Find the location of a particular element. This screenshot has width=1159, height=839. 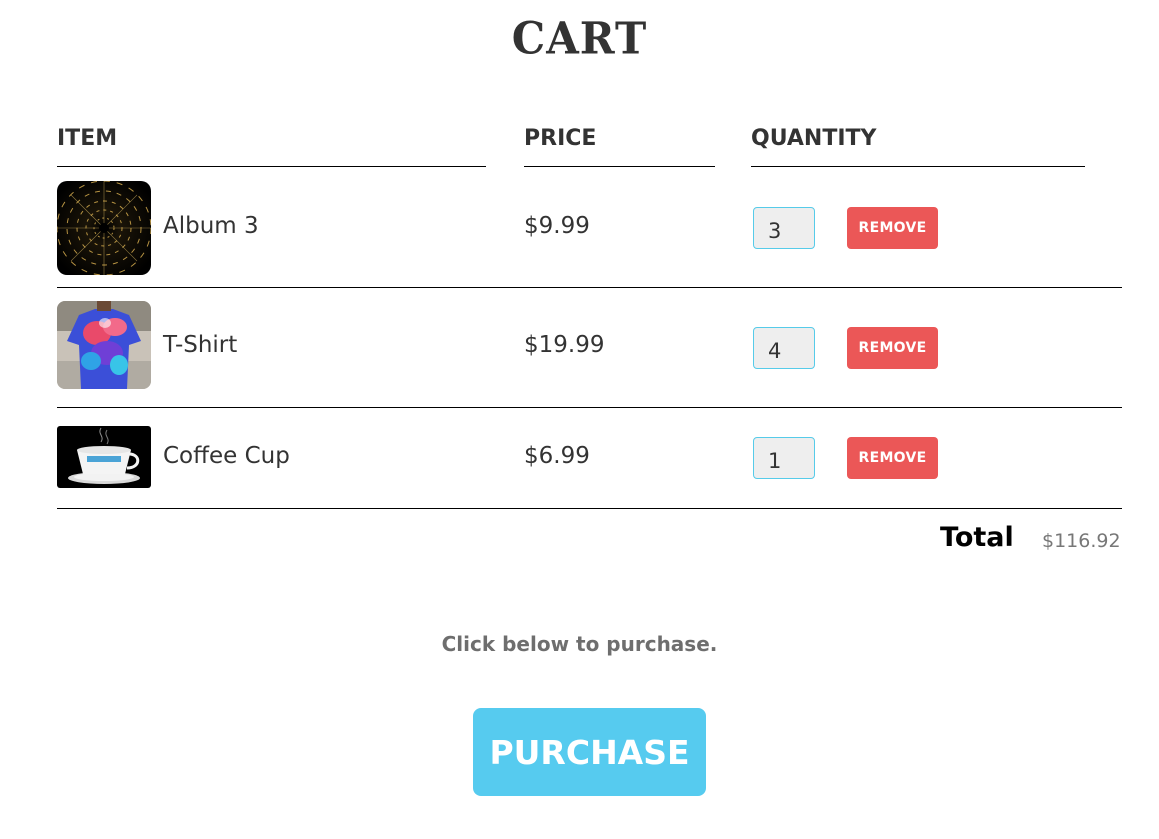

cart-row: Coffee Cup $6.99 REMOVE is located at coordinates (589, 458).